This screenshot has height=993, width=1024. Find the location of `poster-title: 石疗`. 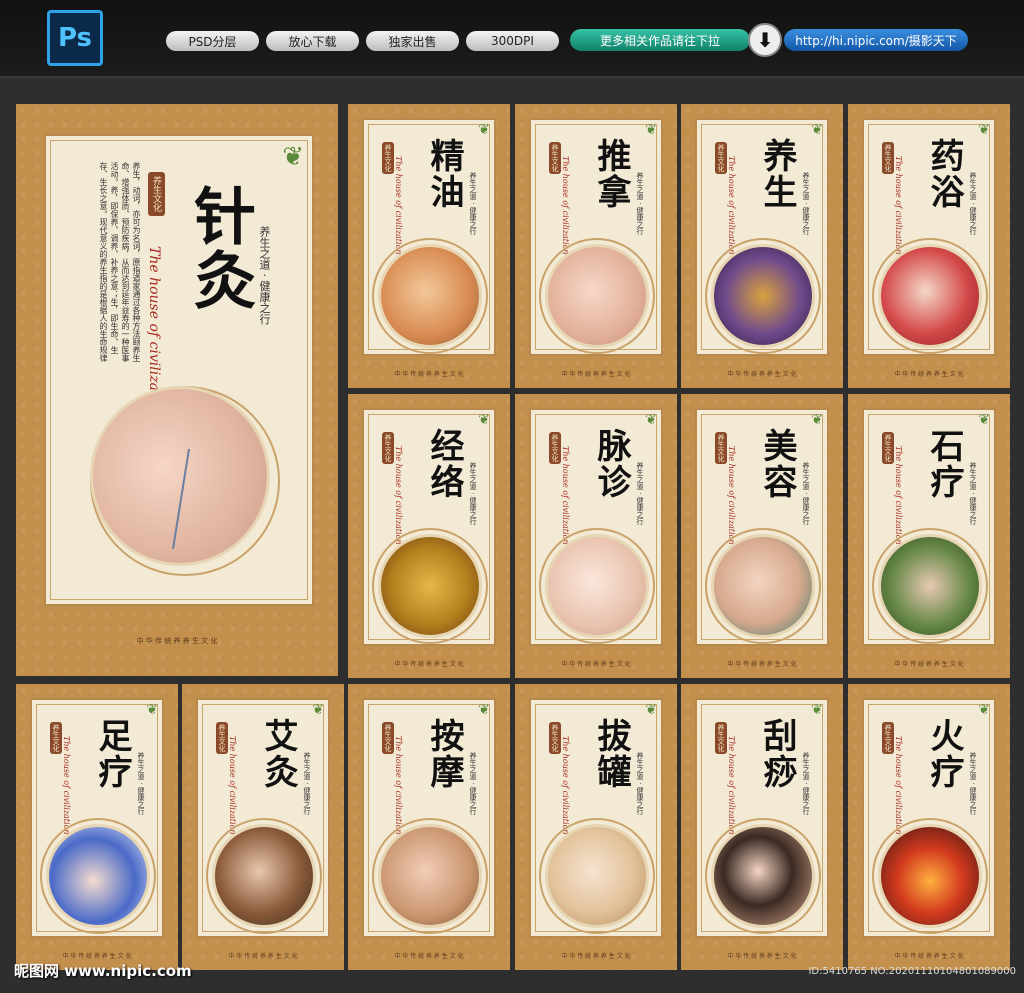

poster-title: 石疗 is located at coordinates (944, 464).